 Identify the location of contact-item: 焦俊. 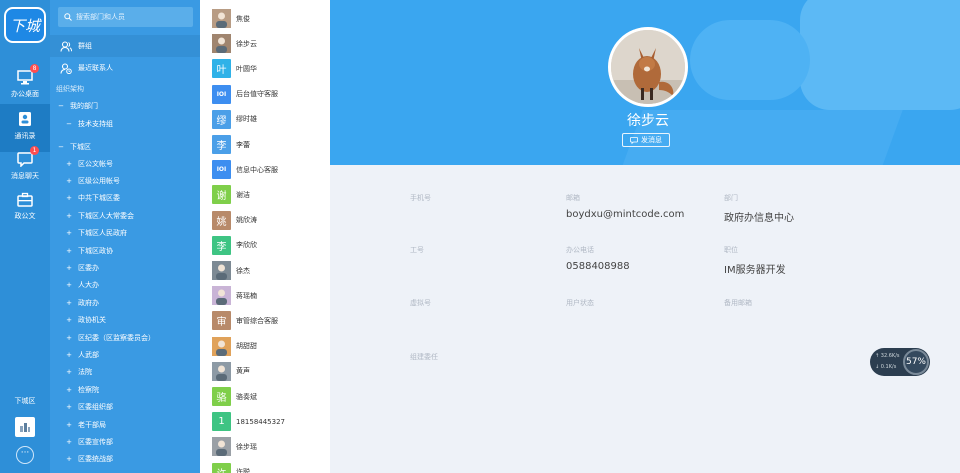
(265, 18).